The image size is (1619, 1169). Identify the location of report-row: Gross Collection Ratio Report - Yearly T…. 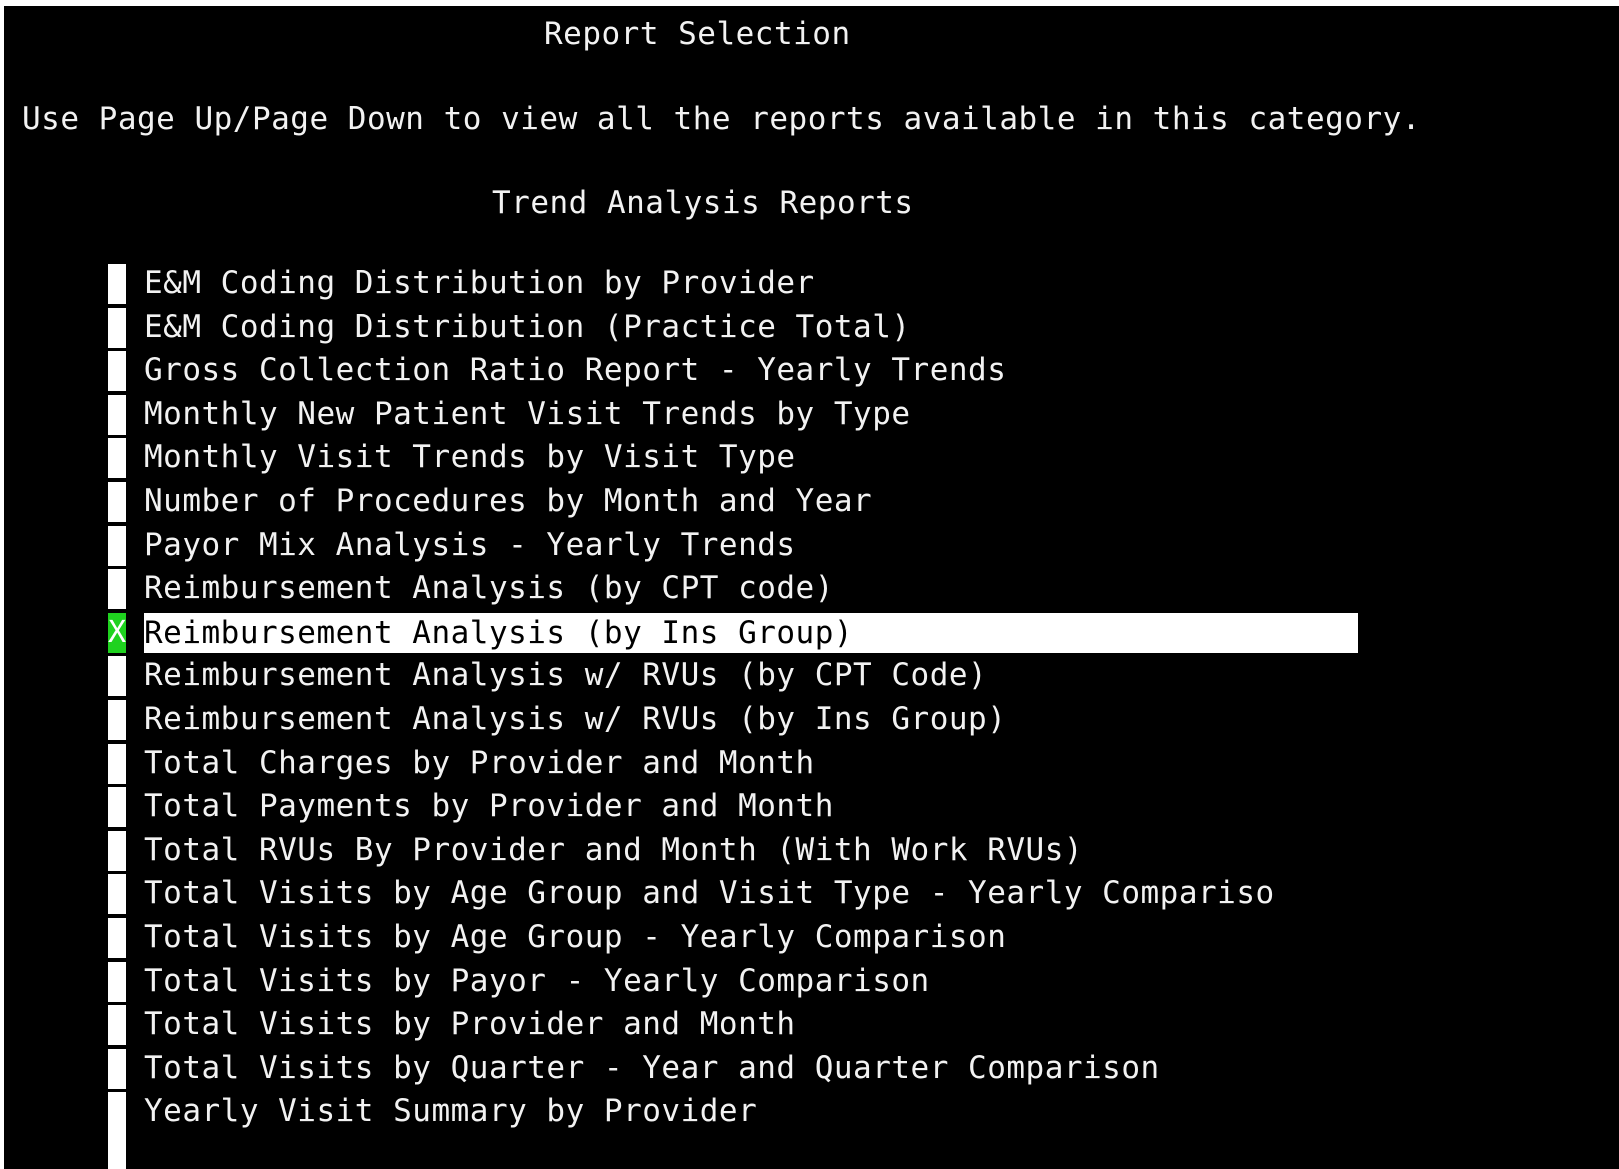
(811, 371).